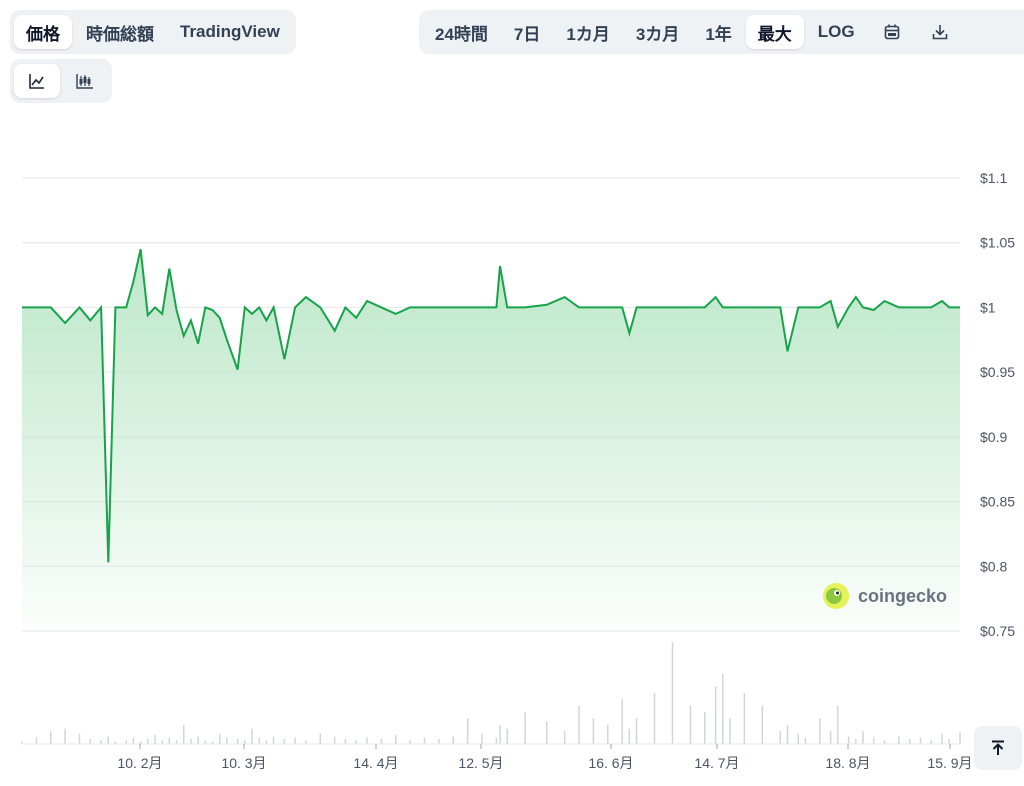 Image resolution: width=1024 pixels, height=786 pixels. Describe the element at coordinates (243, 763) in the screenshot. I see `x-tick-label: 10. 3月` at that location.